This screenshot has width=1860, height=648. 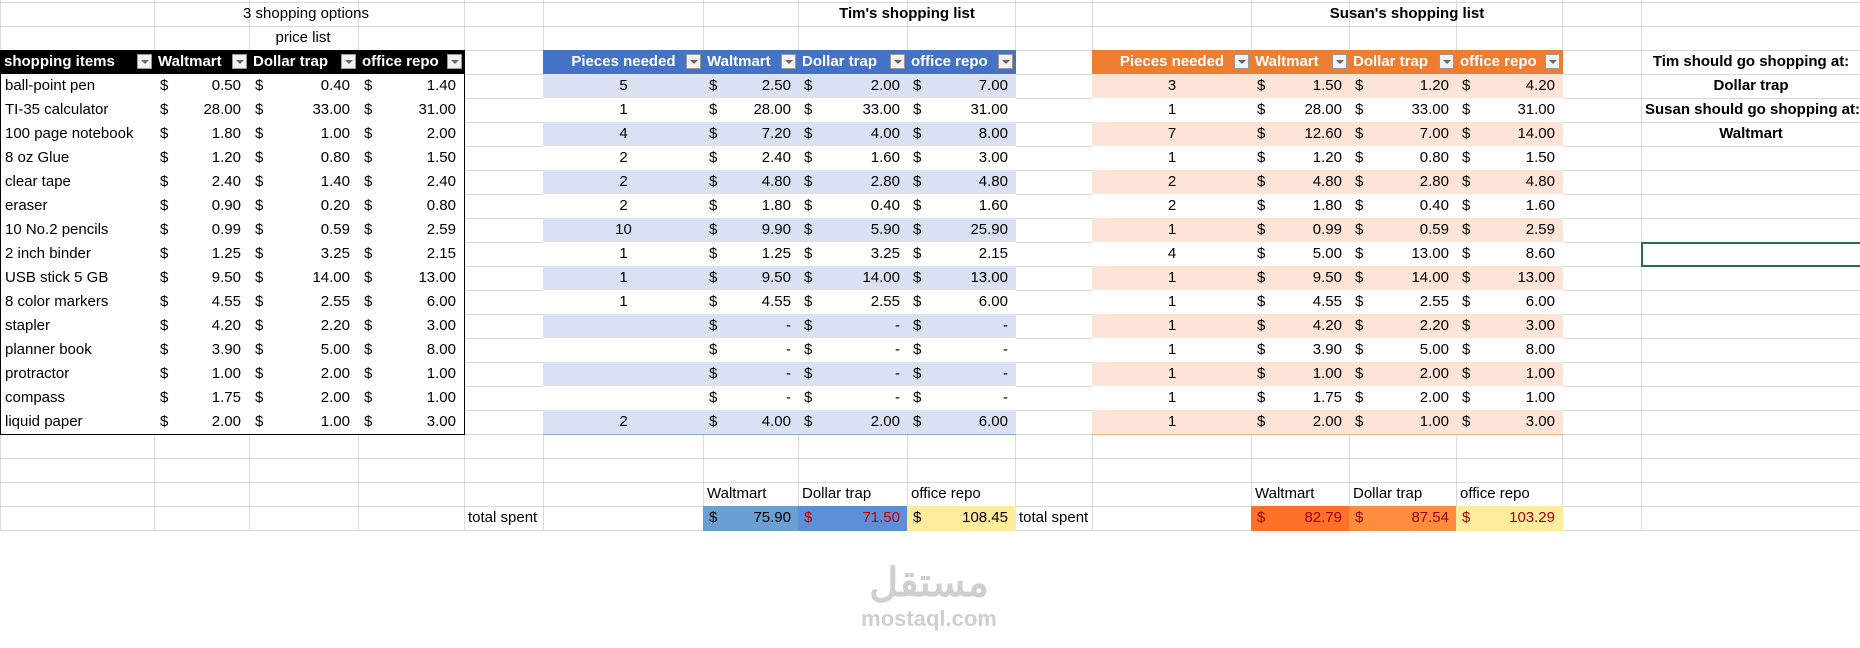 I want to click on item-name-cell: ball-point pen, so click(x=77, y=86).